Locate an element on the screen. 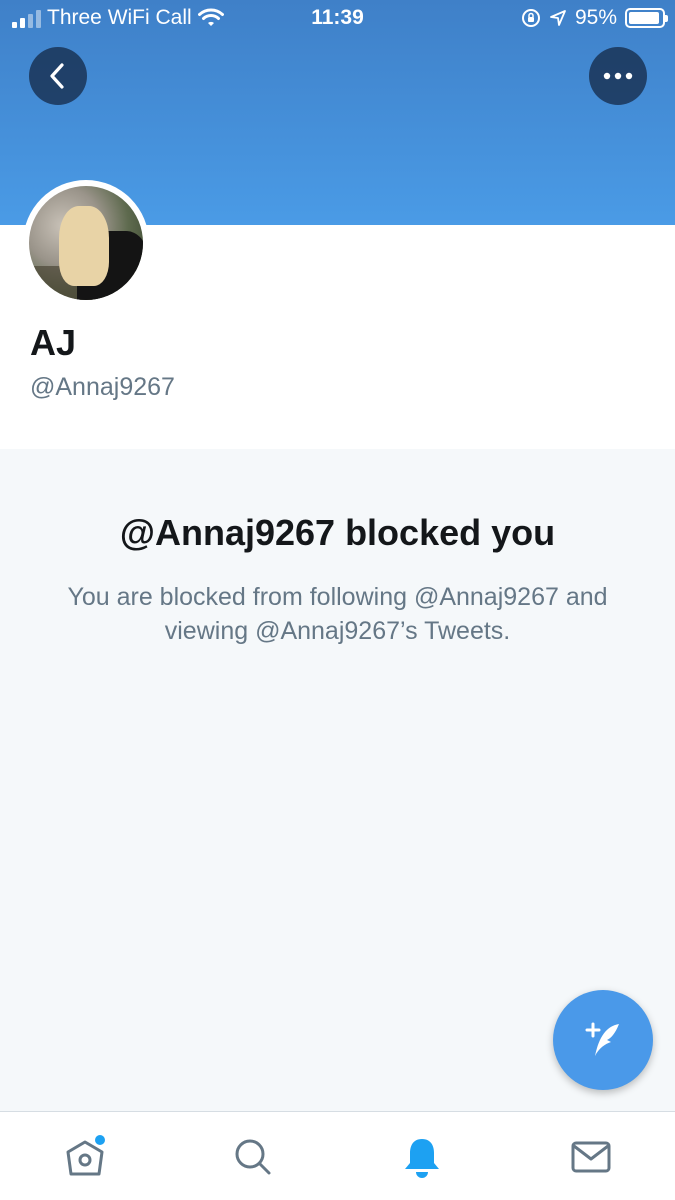 Image resolution: width=675 pixels, height=1200 pixels. more-options-button is located at coordinates (618, 76).